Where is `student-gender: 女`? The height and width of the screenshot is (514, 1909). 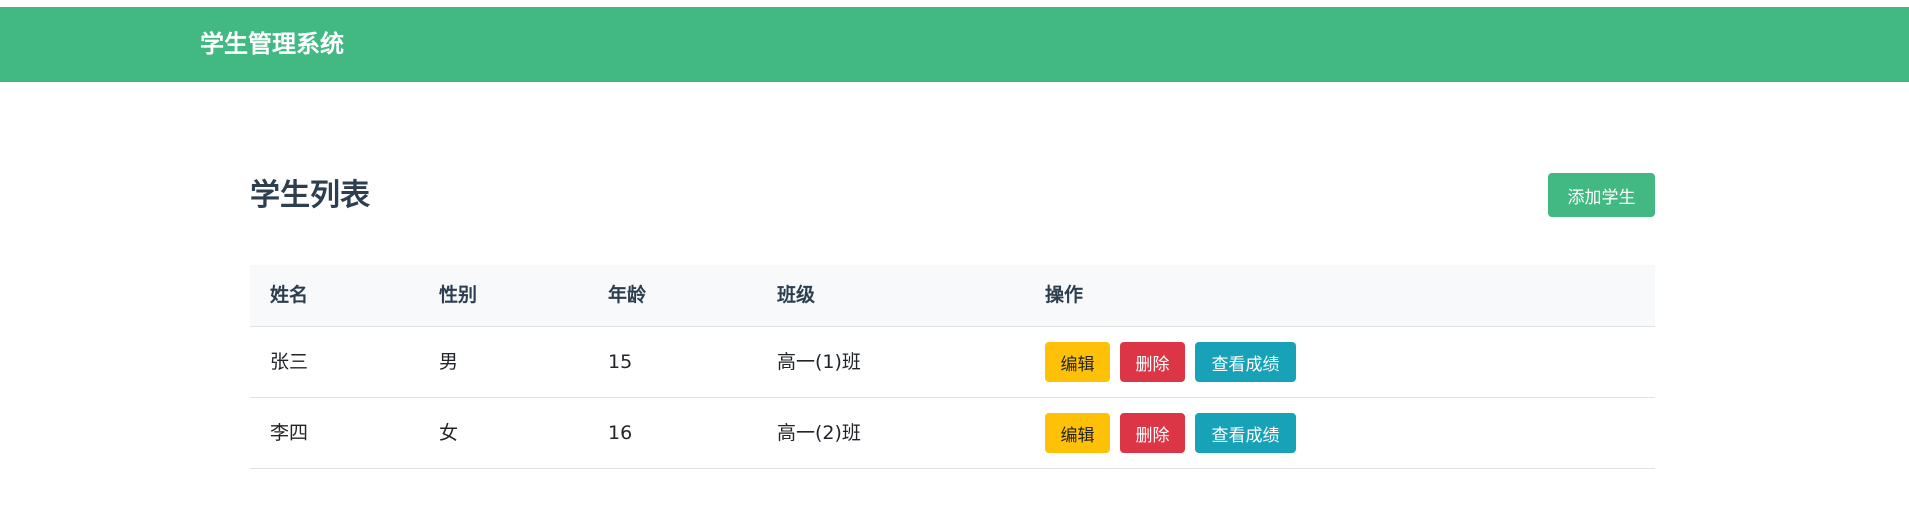
student-gender: 女 is located at coordinates (449, 433).